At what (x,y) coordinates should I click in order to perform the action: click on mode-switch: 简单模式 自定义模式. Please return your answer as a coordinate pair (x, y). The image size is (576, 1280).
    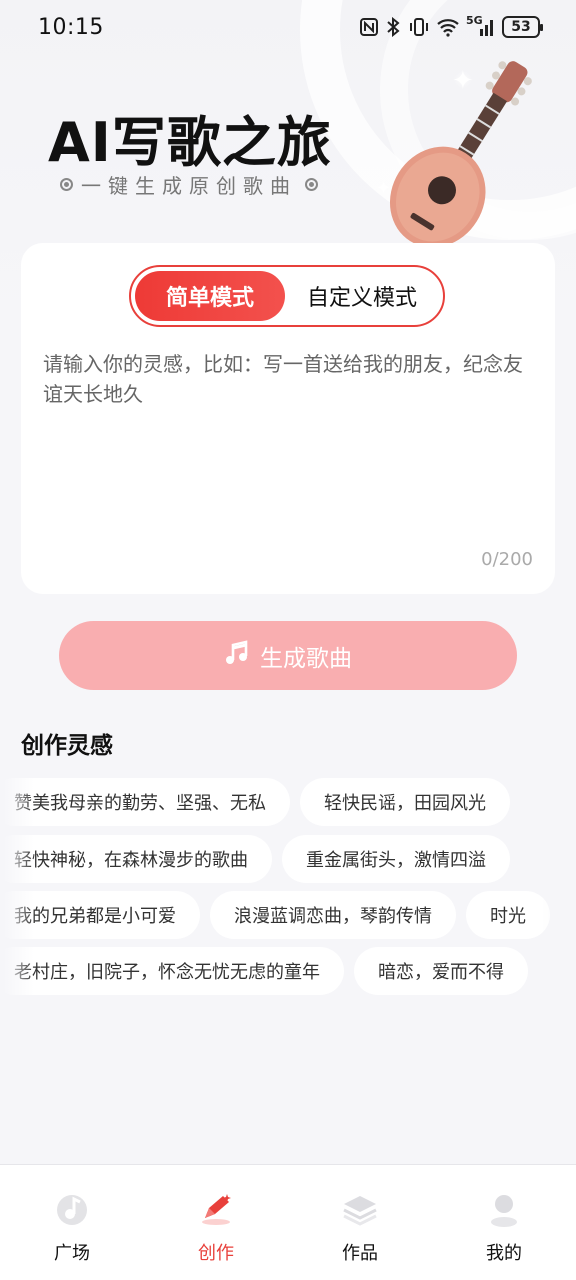
    Looking at the image, I should click on (287, 296).